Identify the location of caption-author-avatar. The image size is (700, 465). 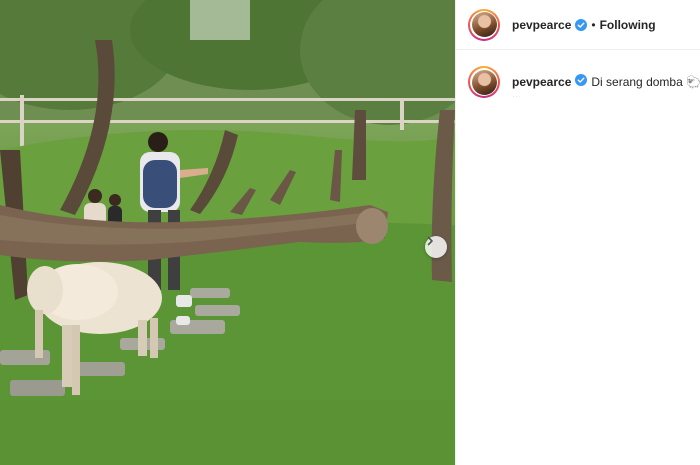
(484, 82).